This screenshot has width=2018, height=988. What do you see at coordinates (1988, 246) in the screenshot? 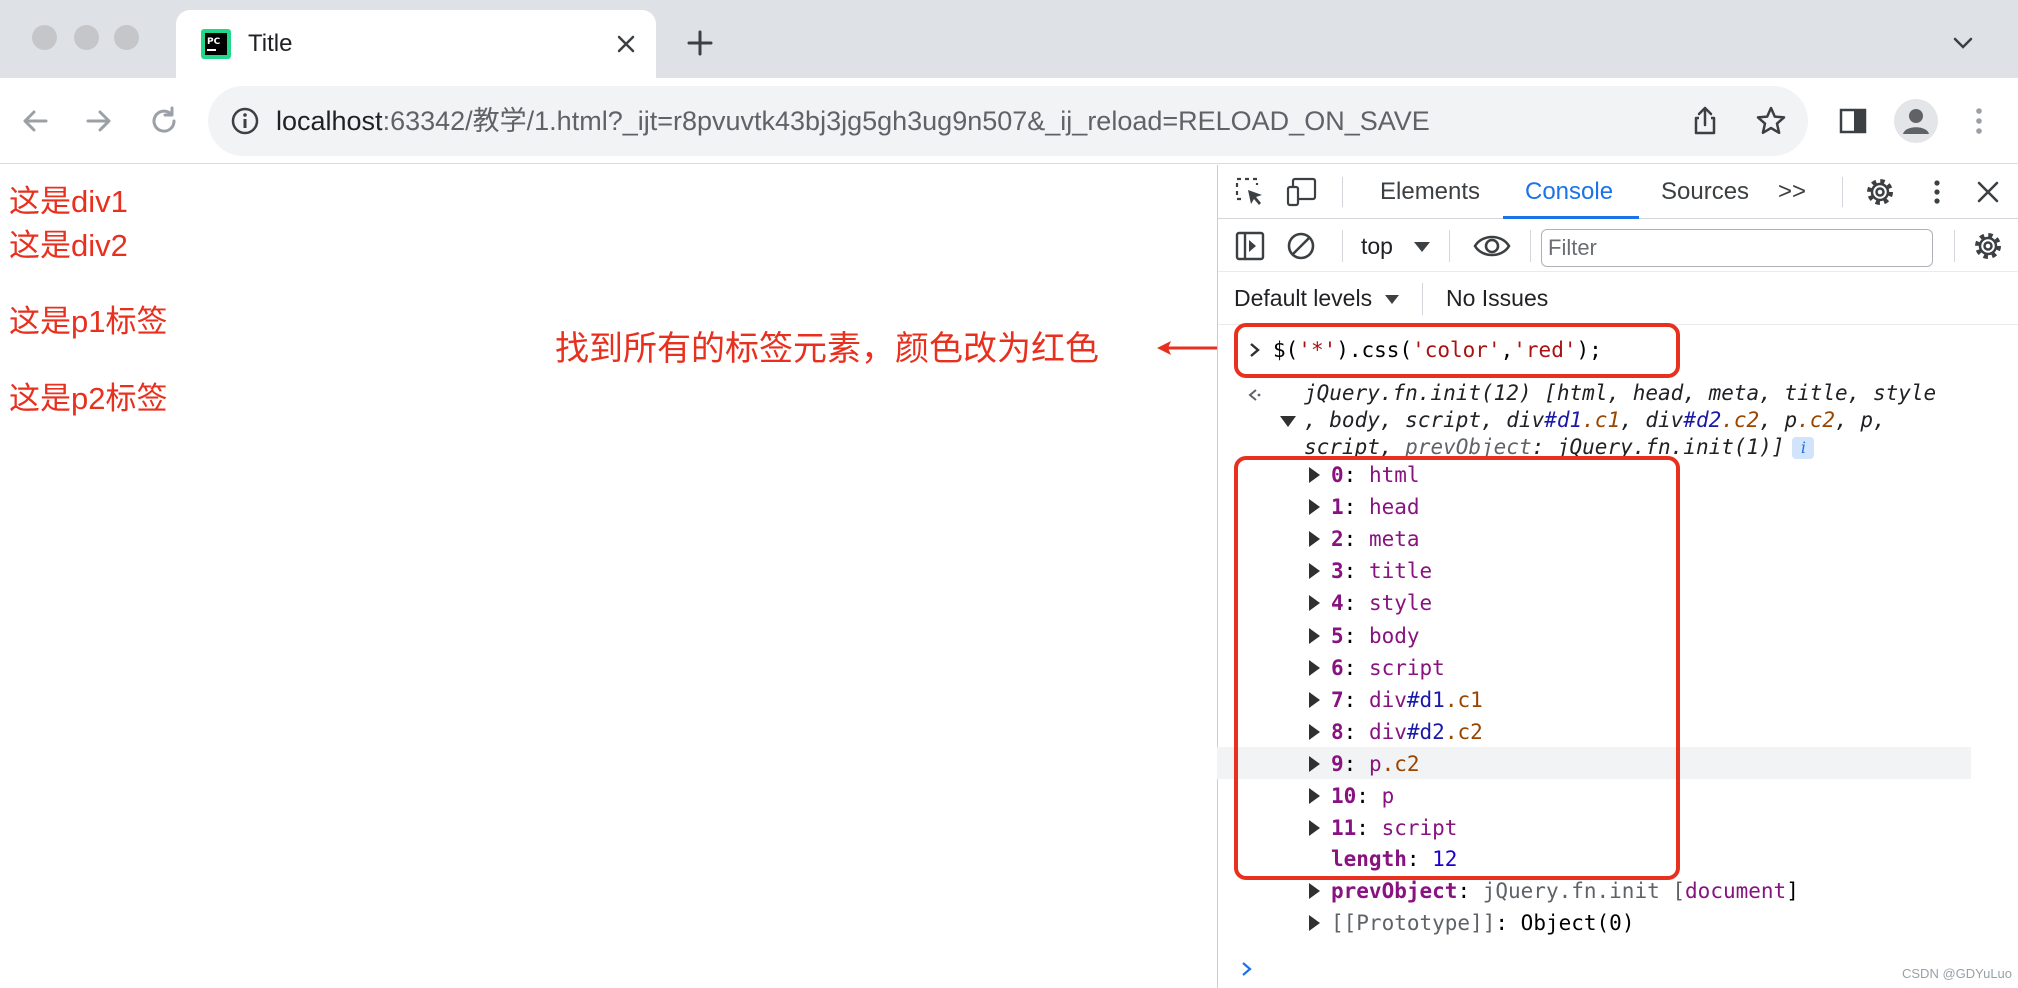
I see `console-settings-gear-icon` at bounding box center [1988, 246].